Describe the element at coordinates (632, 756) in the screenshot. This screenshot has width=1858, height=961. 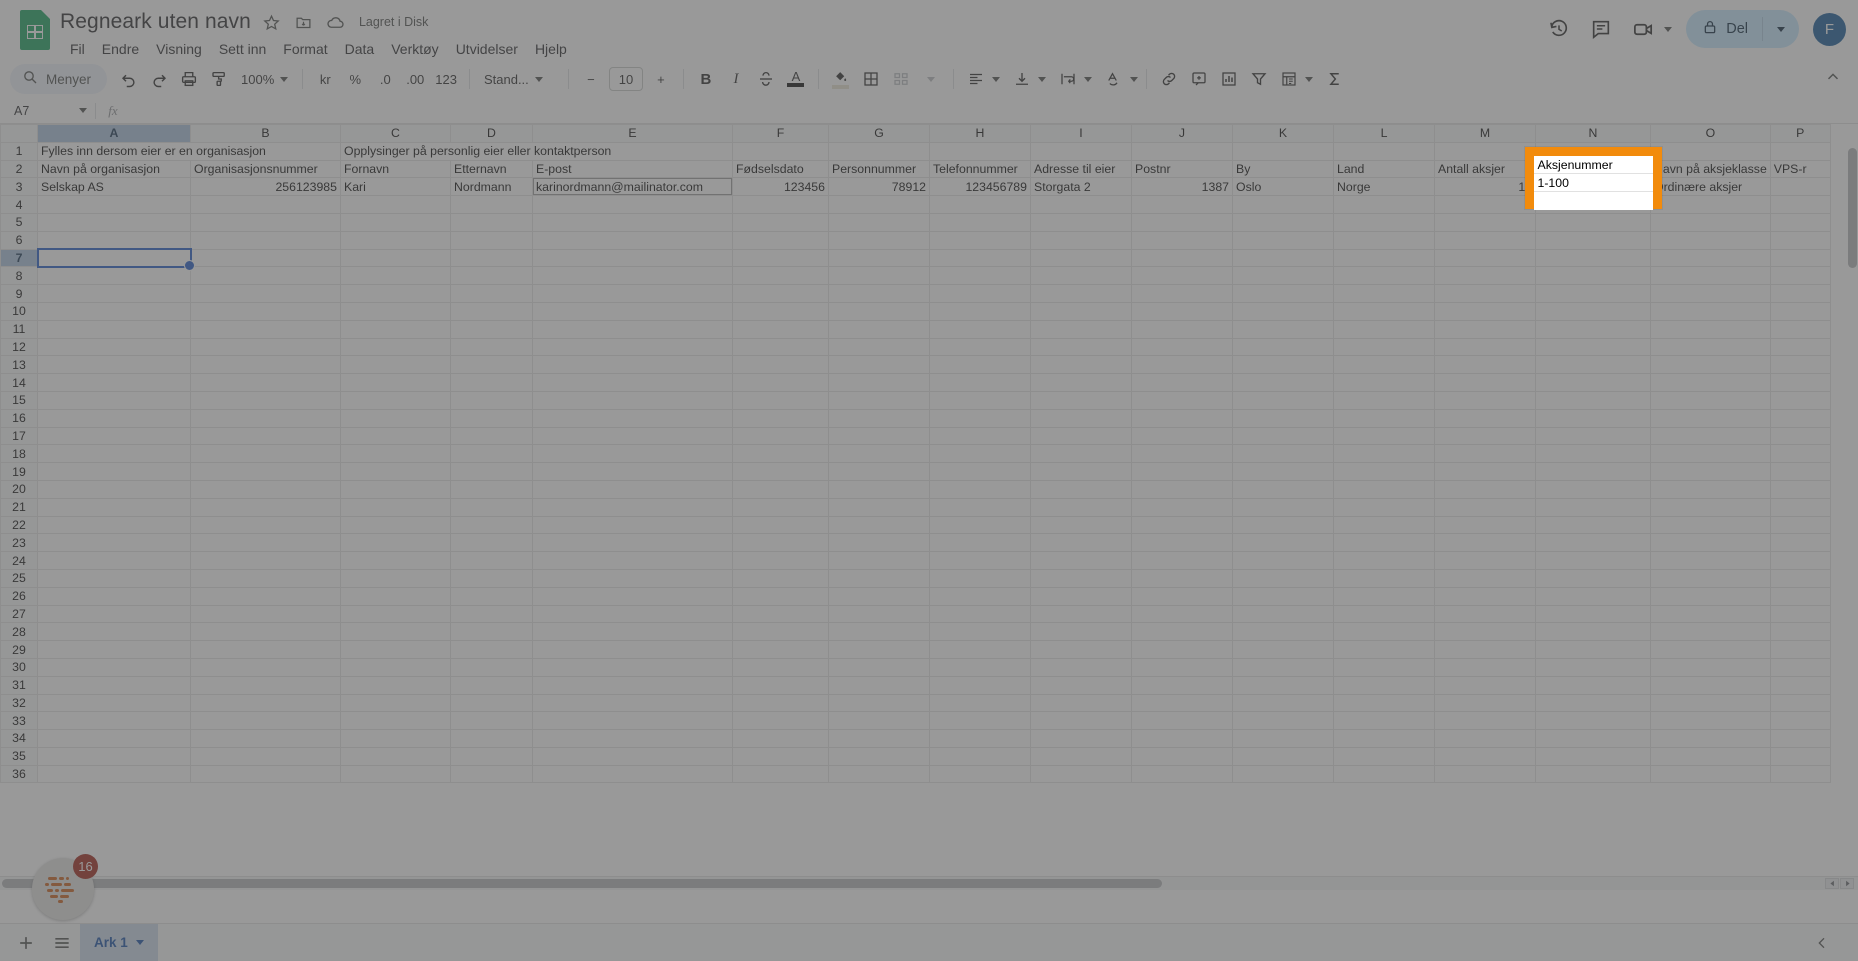
I see `cell-E35` at that location.